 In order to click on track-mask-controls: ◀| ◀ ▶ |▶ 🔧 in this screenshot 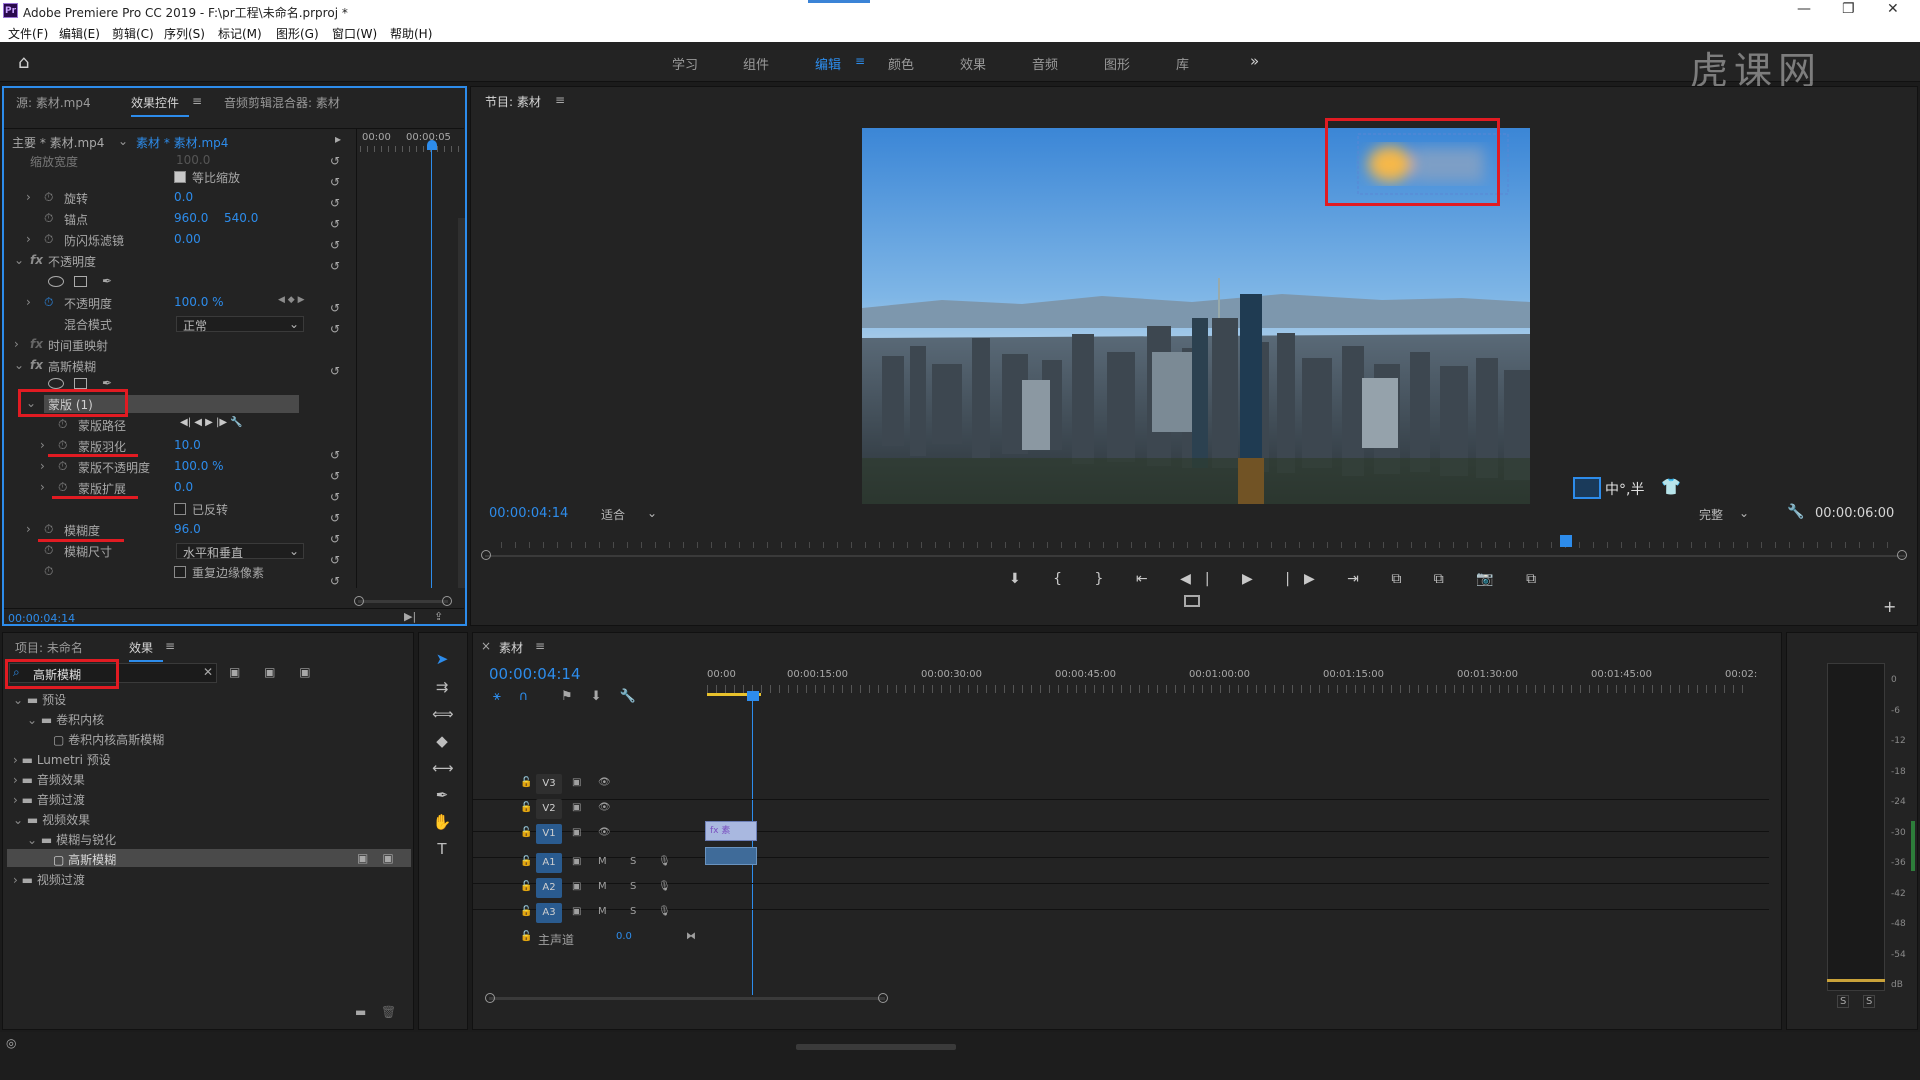, I will do `click(211, 422)`.